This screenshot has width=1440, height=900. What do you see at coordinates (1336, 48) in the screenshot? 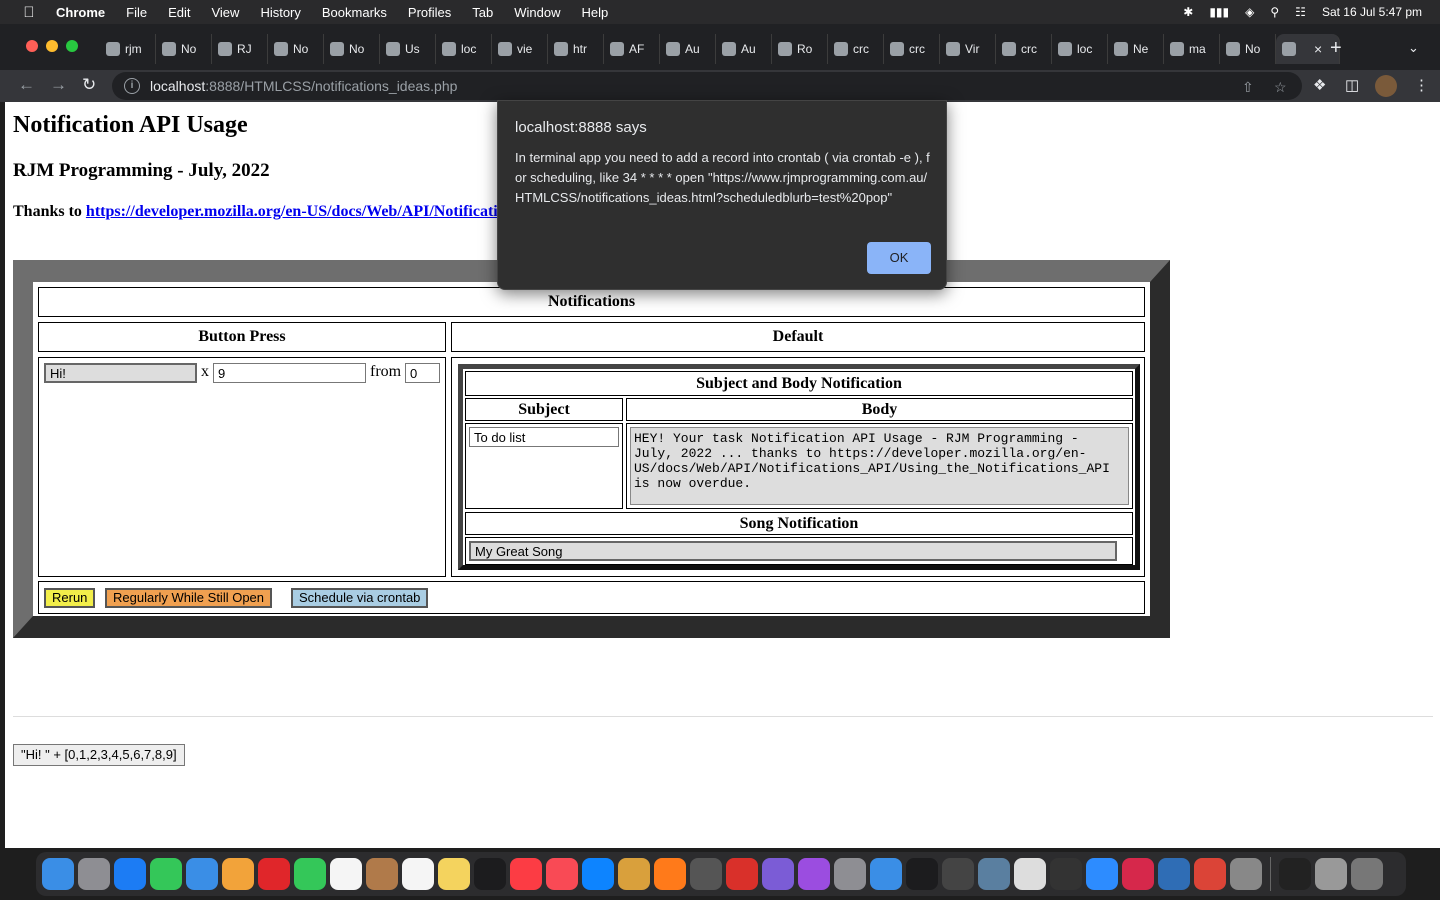
I see `new-tab-button: +` at bounding box center [1336, 48].